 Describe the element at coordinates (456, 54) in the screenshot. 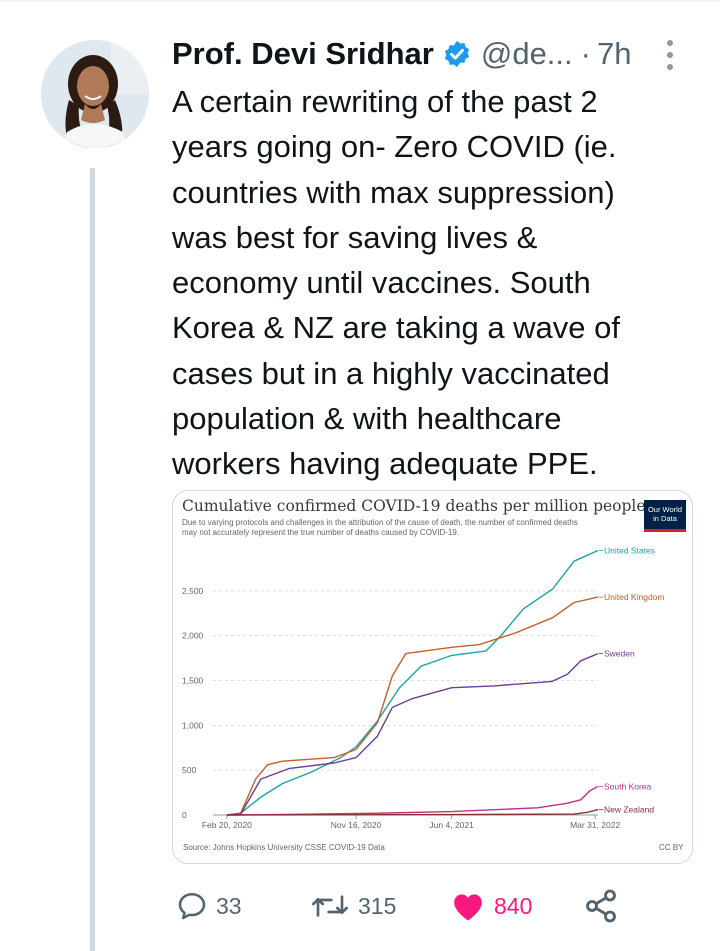

I see `verified-badge-icon` at that location.